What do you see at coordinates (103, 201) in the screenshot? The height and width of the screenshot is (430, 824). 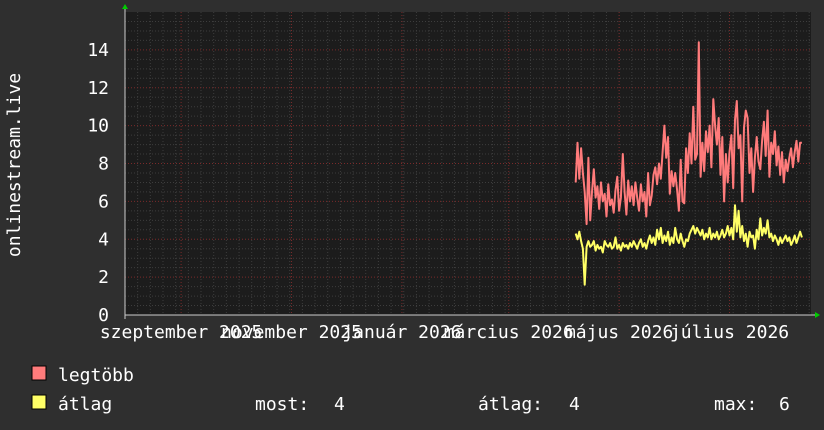 I see `y-tick-label: 6` at bounding box center [103, 201].